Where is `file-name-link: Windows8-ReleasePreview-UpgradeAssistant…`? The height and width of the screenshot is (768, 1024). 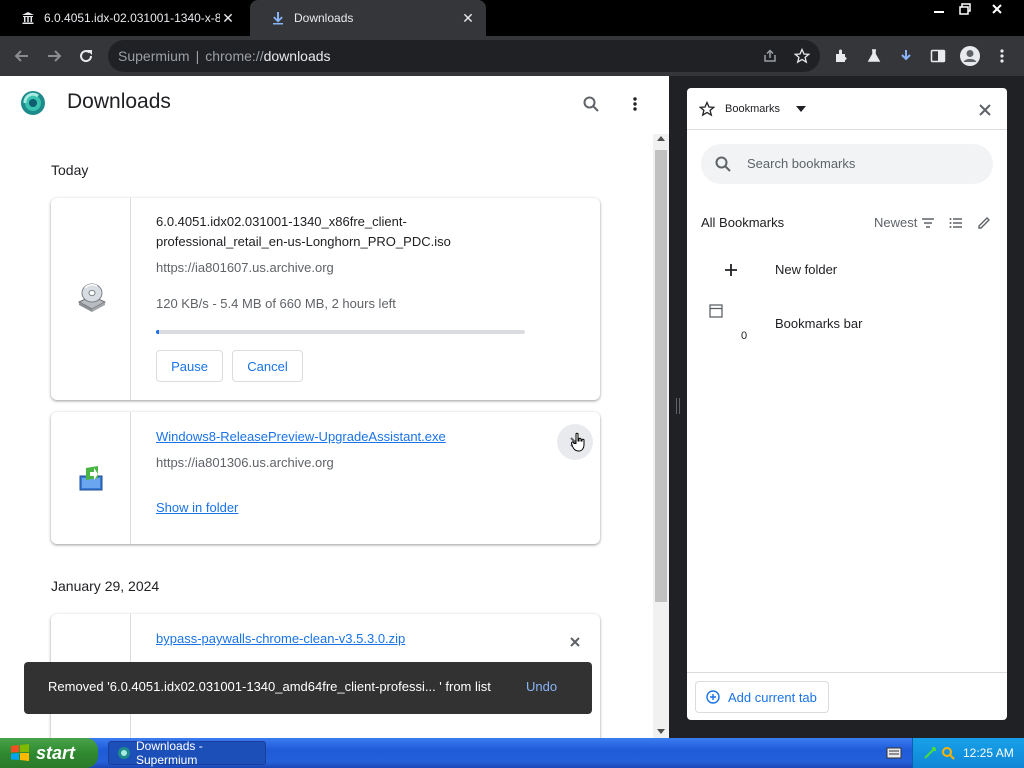 file-name-link: Windows8-ReleasePreview-UpgradeAssistant… is located at coordinates (301, 436).